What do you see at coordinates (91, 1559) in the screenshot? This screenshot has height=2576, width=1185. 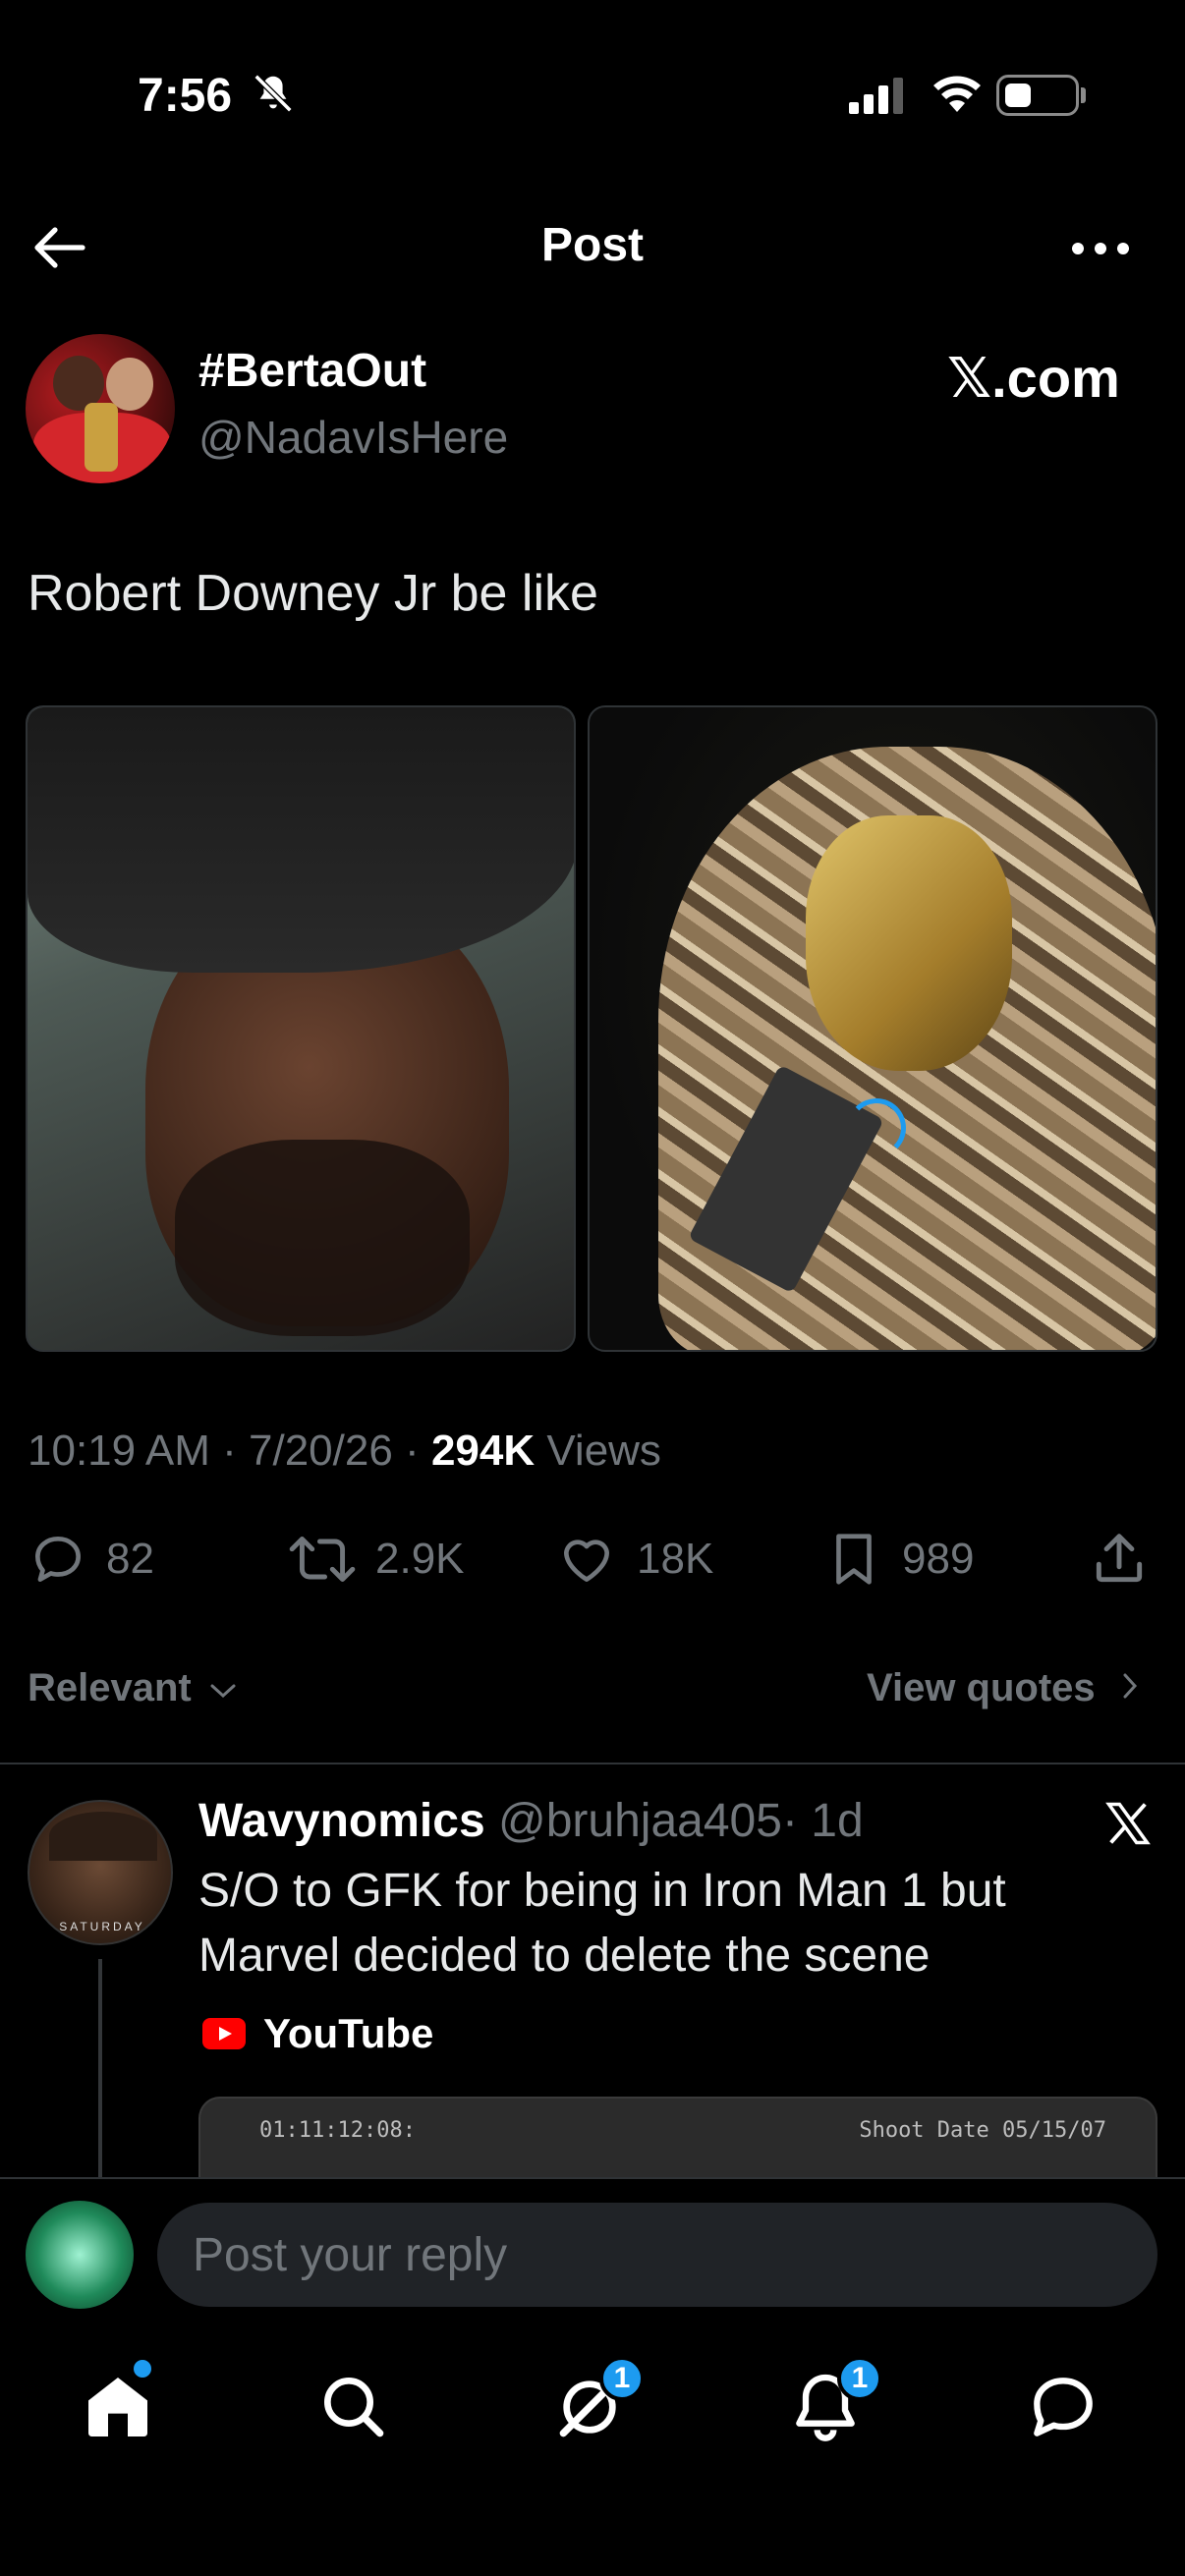 I see `reply-button: 82` at bounding box center [91, 1559].